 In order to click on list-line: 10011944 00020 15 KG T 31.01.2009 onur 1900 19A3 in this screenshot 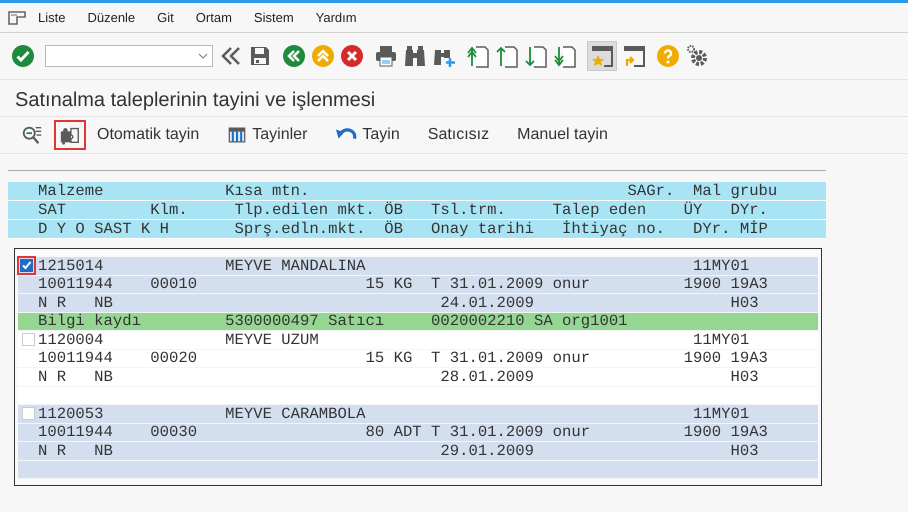, I will do `click(403, 358)`.